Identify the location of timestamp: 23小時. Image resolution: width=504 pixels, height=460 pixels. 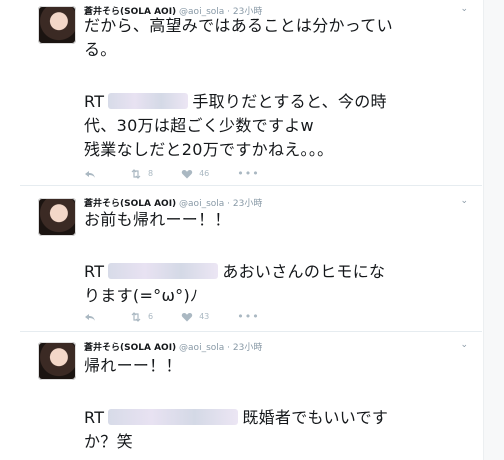
(247, 348).